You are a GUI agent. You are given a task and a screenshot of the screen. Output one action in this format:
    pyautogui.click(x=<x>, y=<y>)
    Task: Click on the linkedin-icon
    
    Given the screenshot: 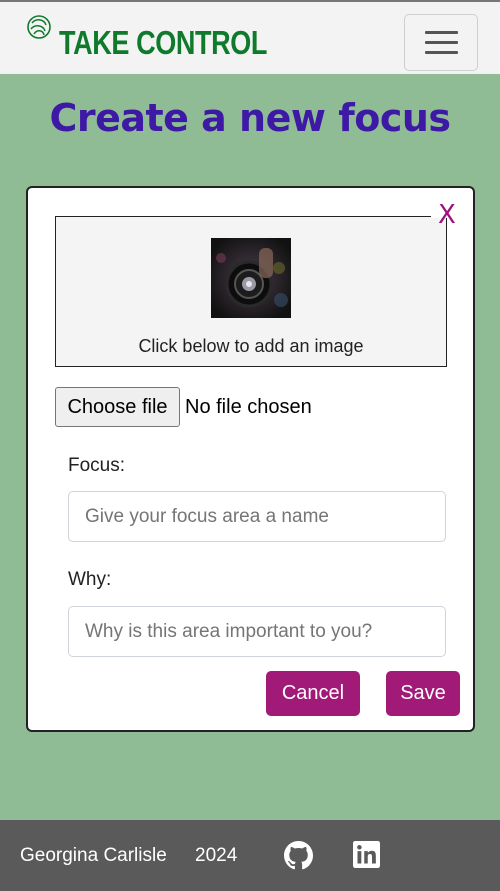 What is the action you would take?
    pyautogui.click(x=366, y=854)
    